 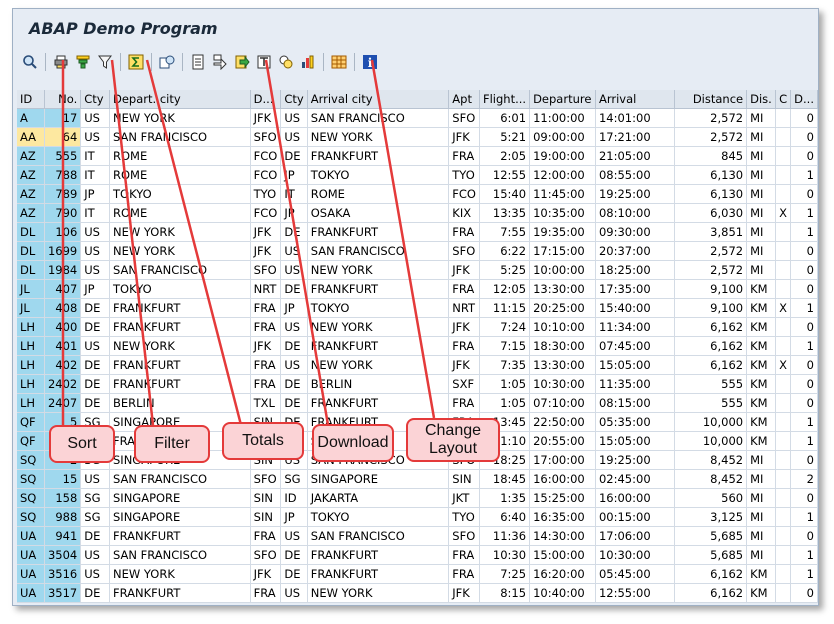 What do you see at coordinates (562, 403) in the screenshot?
I see `table-cell: 07:10:00` at bounding box center [562, 403].